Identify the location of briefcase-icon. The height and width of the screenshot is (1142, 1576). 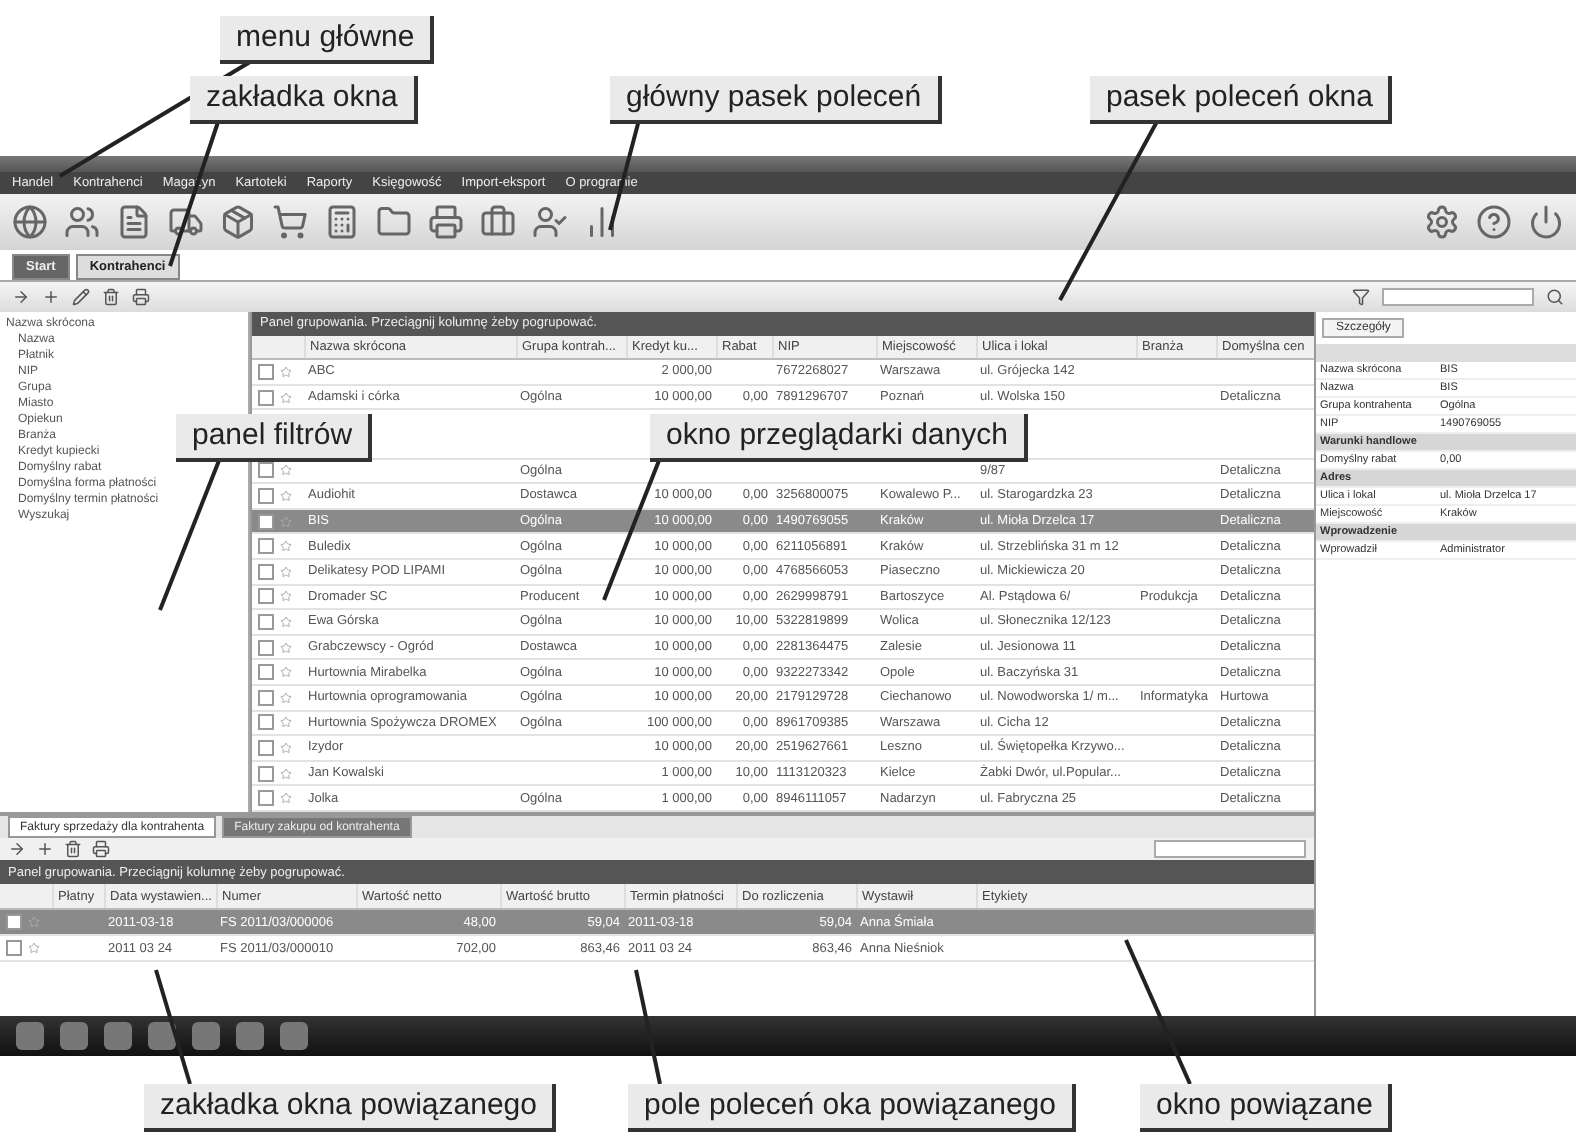
(498, 222).